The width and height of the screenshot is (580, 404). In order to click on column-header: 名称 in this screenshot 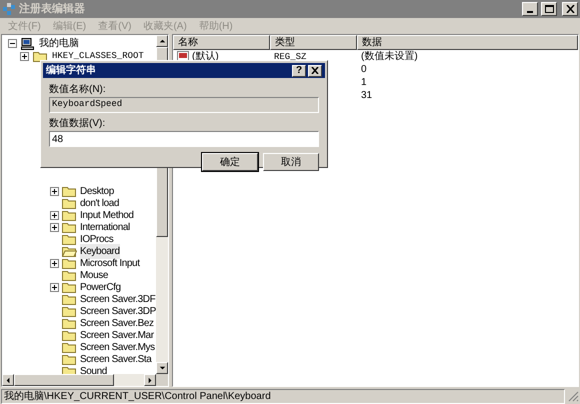, I will do `click(221, 42)`.